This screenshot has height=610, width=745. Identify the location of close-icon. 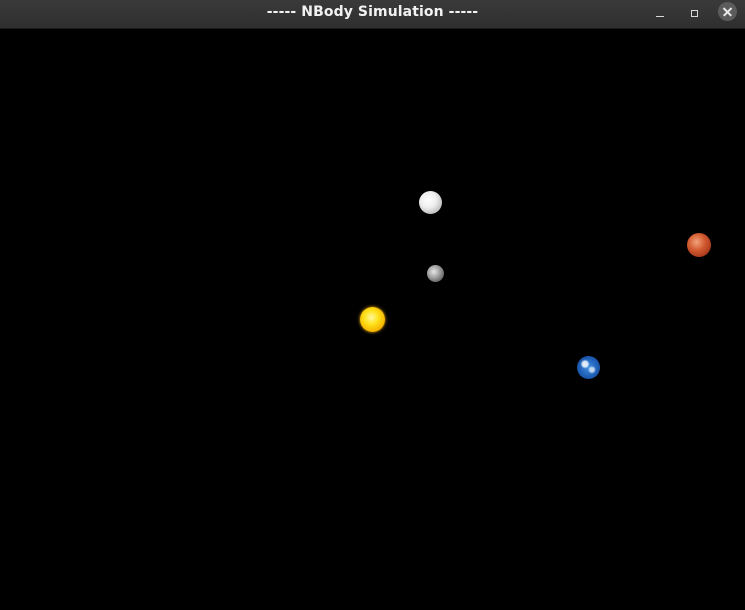
(727, 11).